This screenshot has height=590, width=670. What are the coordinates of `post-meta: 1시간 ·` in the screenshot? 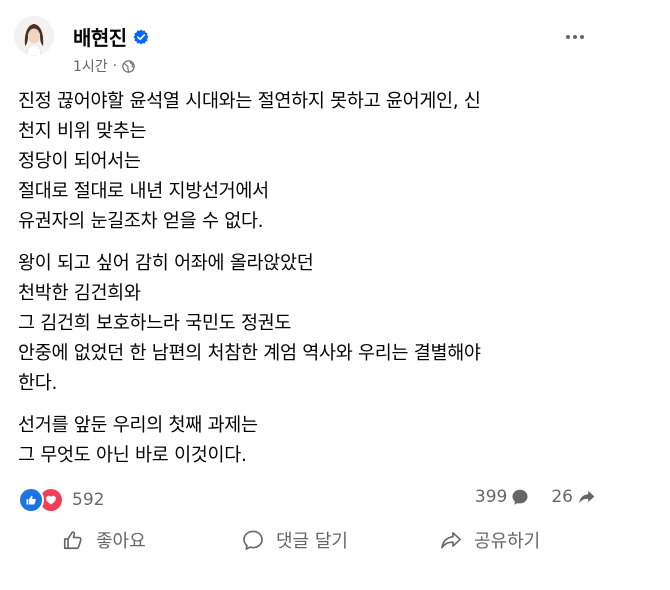 It's located at (104, 66).